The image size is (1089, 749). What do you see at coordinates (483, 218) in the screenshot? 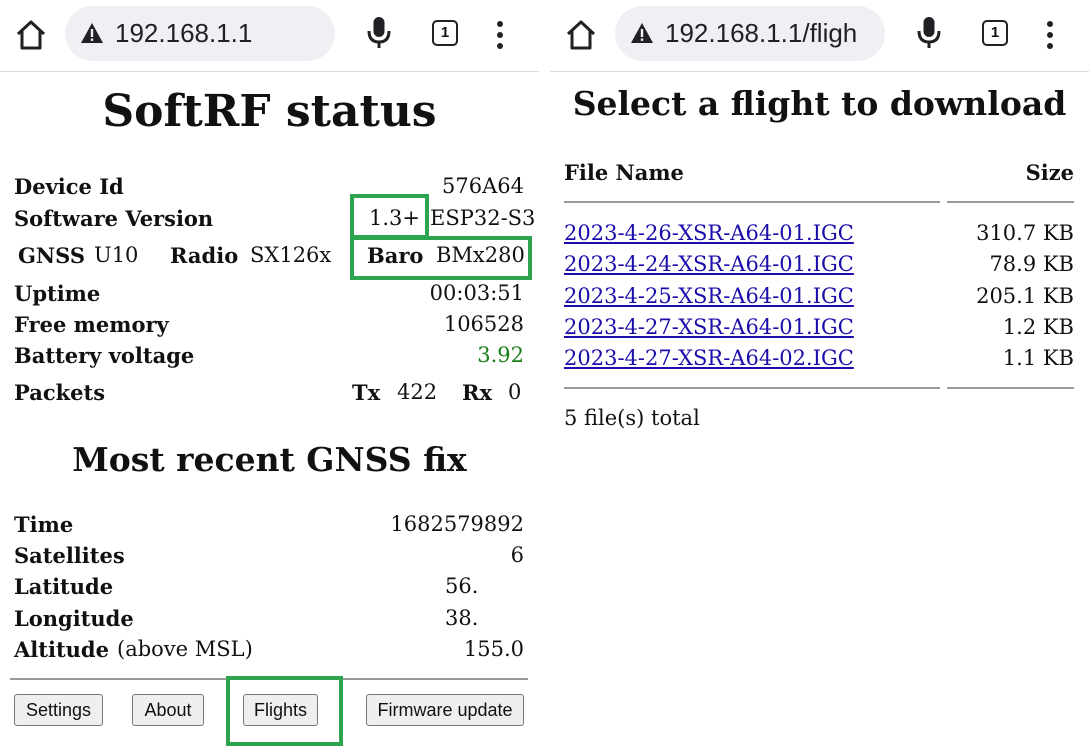
I see `platform-value: ESP32-S3` at bounding box center [483, 218].